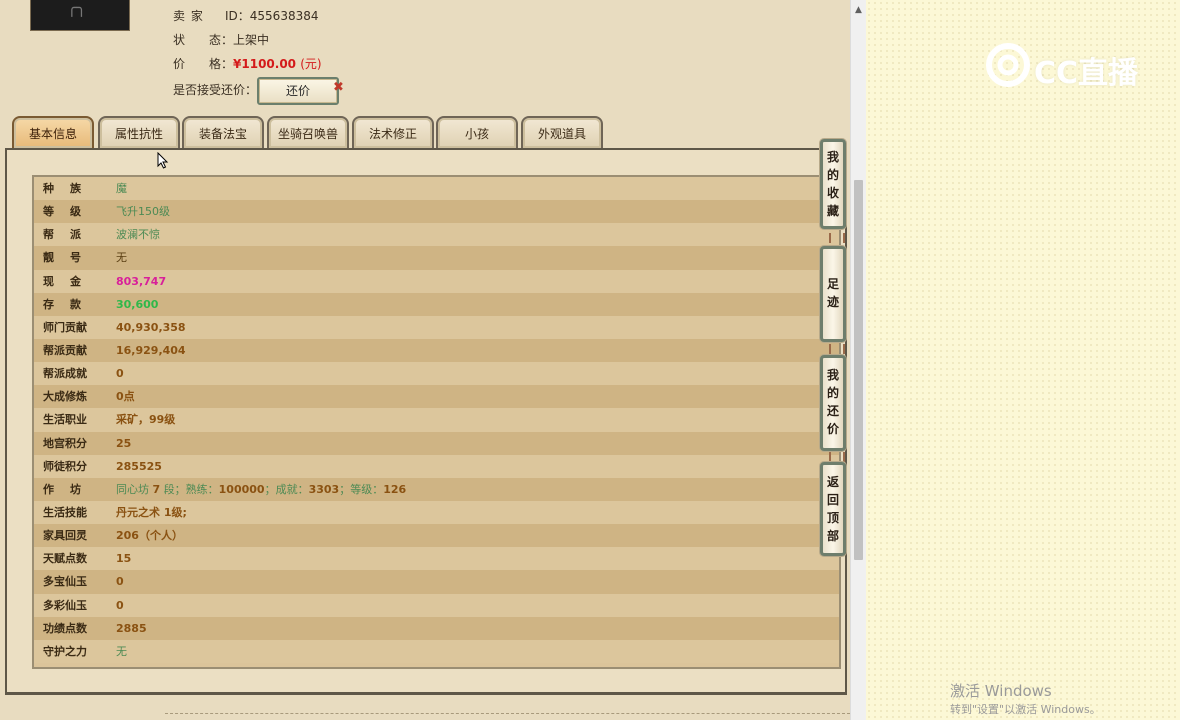 This screenshot has width=1180, height=720. Describe the element at coordinates (436, 628) in the screenshot. I see `table-row: 功绩点数 2885` at that location.